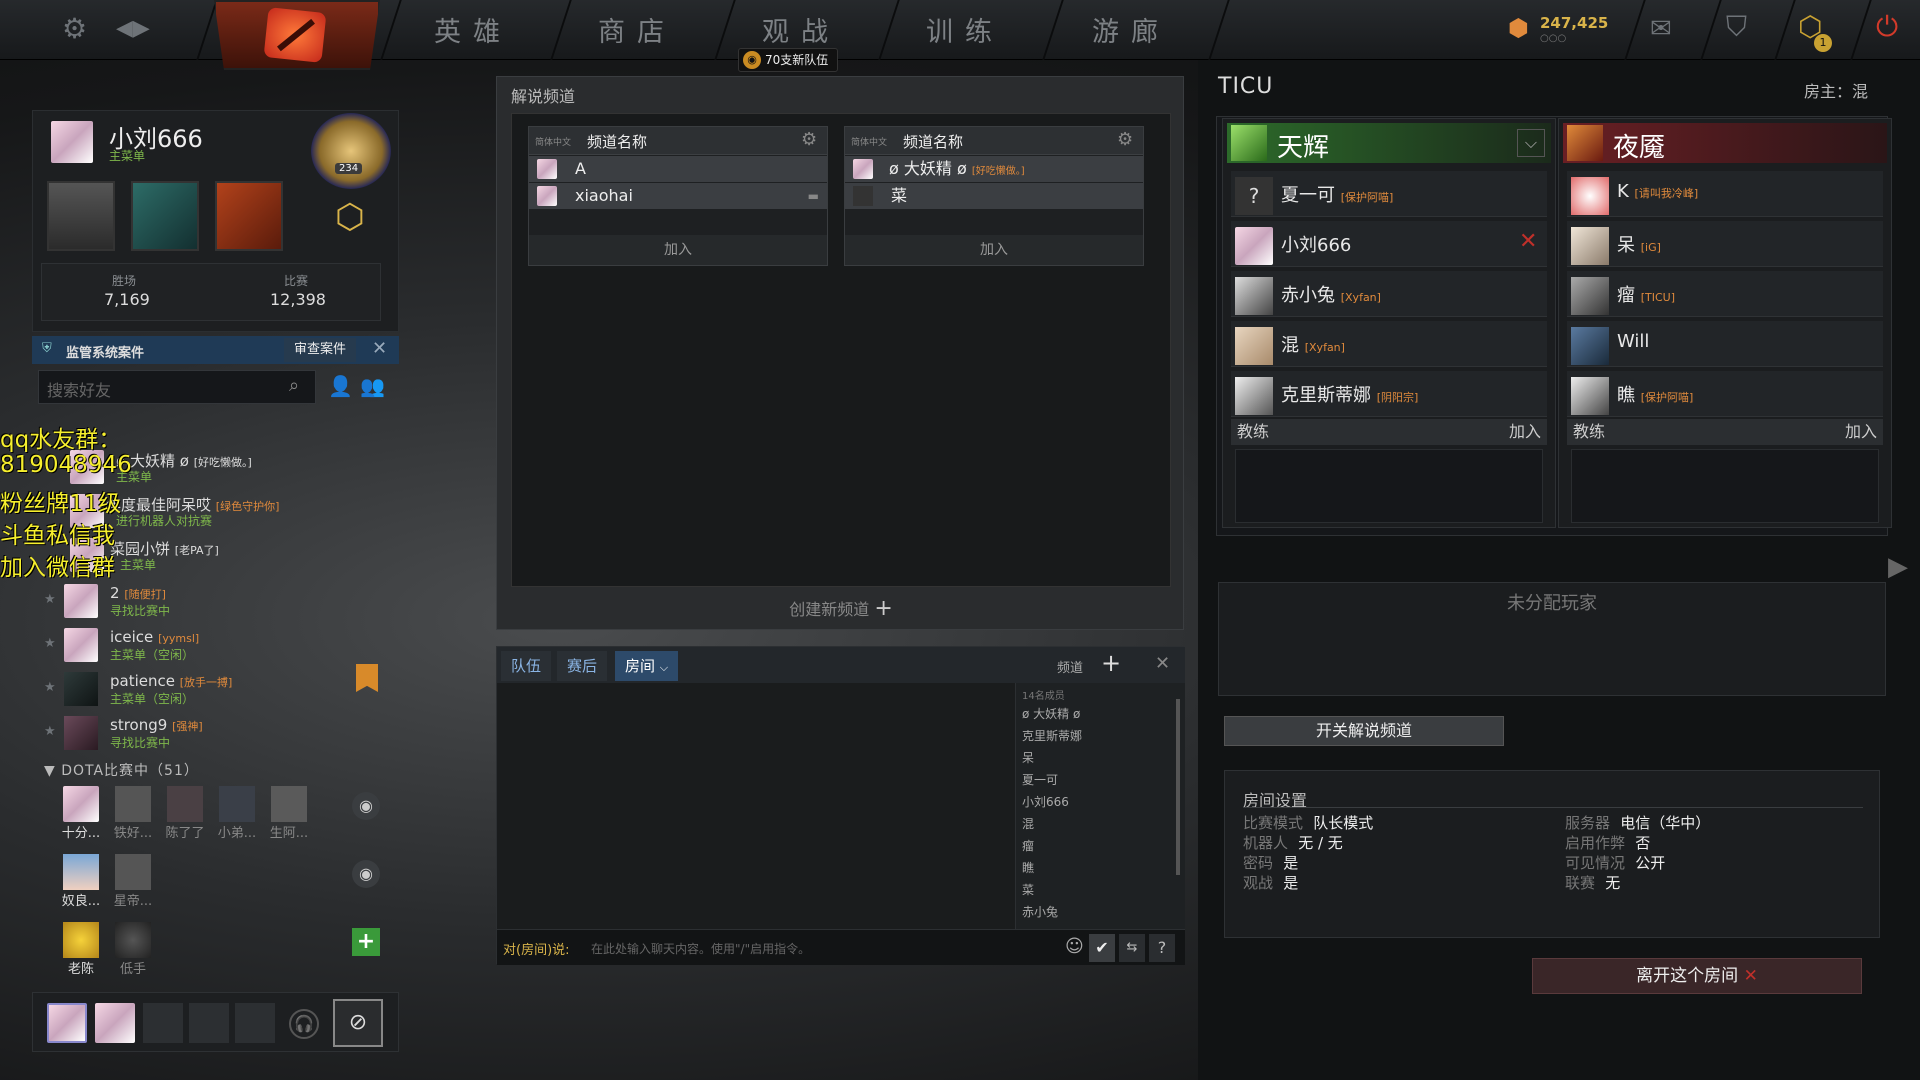 This screenshot has height=1080, width=1920. Describe the element at coordinates (1725, 394) in the screenshot. I see `player-slot: 瞧 [保护阿喵]` at that location.